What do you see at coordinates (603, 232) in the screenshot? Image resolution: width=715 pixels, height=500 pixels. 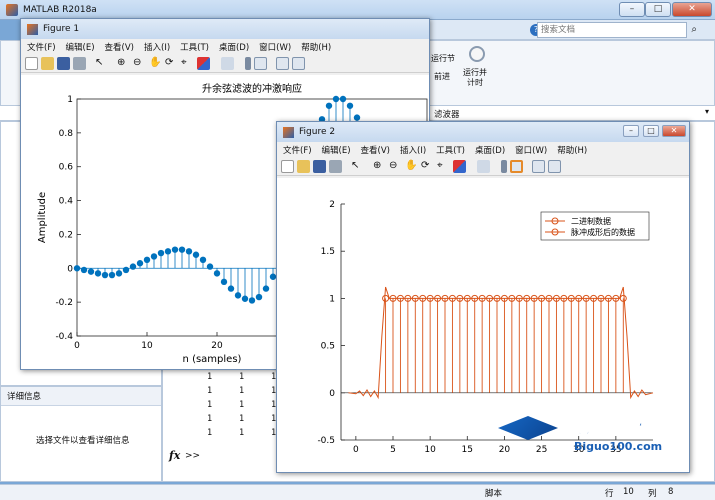 I see `legend-label: 脉冲成形后的数据` at bounding box center [603, 232].